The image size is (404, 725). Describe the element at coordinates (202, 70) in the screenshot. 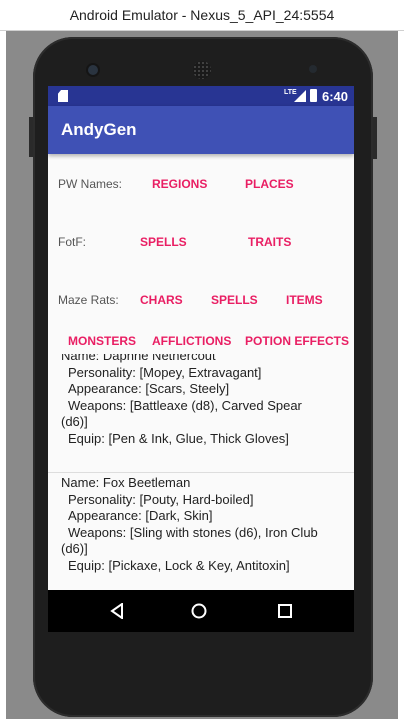

I see `speaker-icon` at that location.